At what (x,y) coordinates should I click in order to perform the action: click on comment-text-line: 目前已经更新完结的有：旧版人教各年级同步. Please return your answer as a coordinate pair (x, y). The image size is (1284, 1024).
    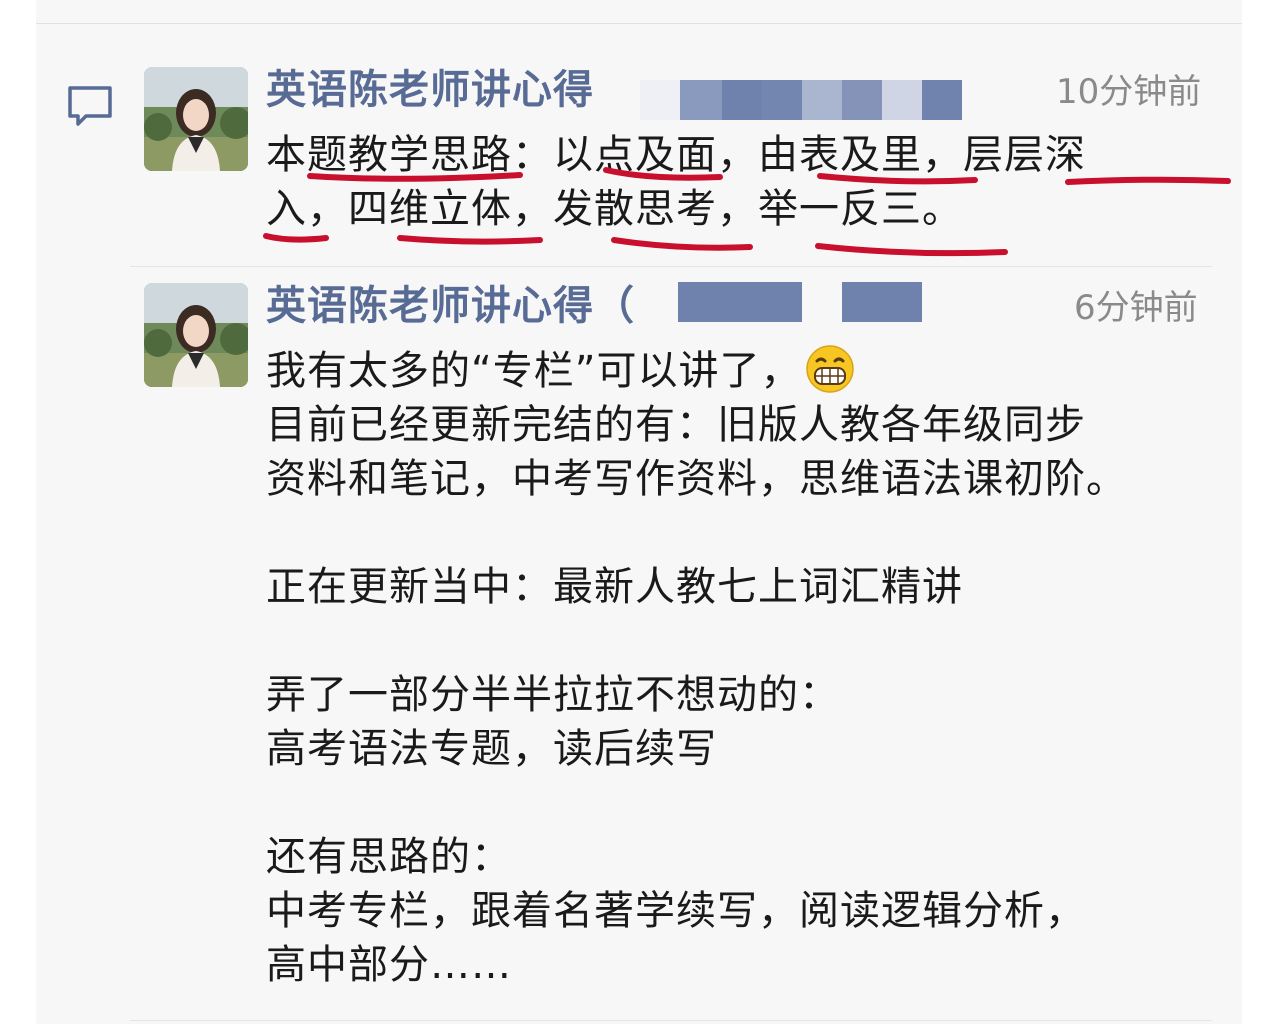
    Looking at the image, I should click on (676, 425).